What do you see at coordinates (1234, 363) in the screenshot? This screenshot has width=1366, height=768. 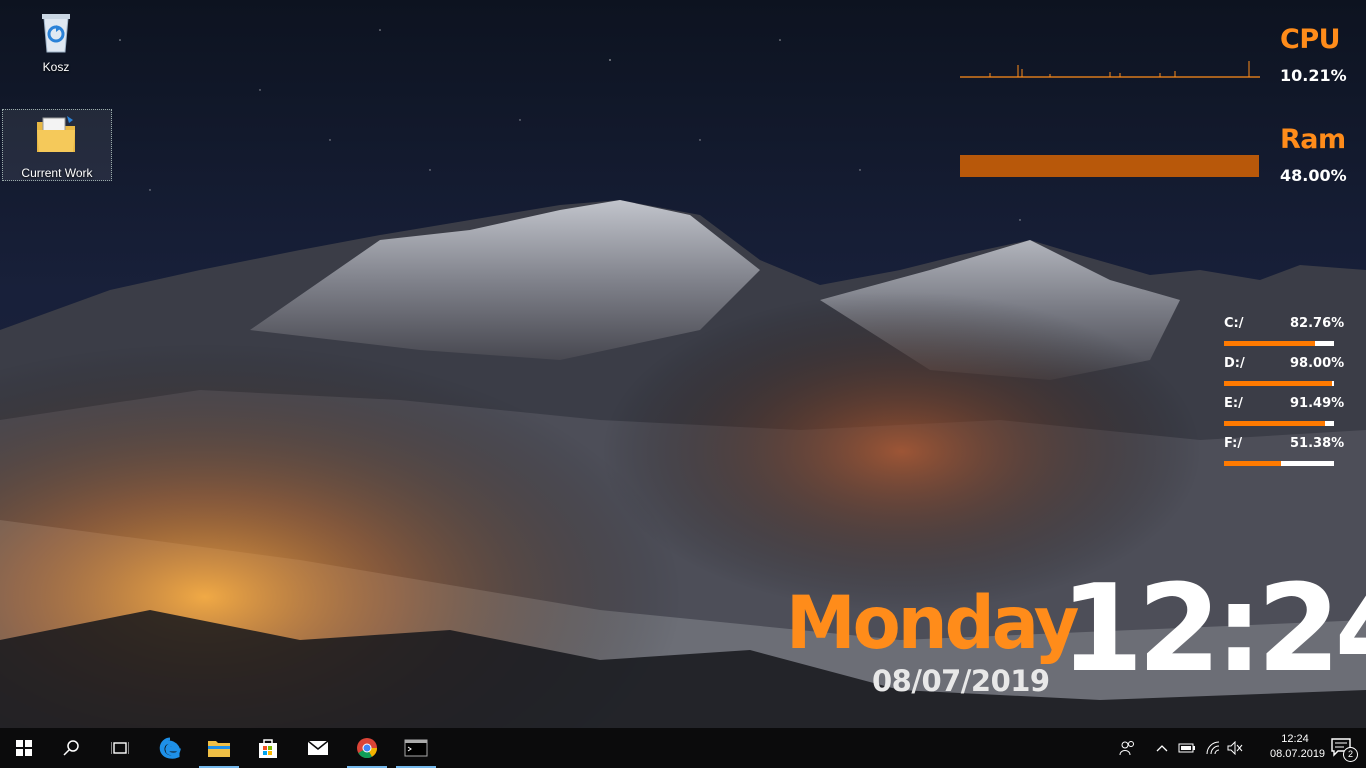 I see `drive-label: D:/` at bounding box center [1234, 363].